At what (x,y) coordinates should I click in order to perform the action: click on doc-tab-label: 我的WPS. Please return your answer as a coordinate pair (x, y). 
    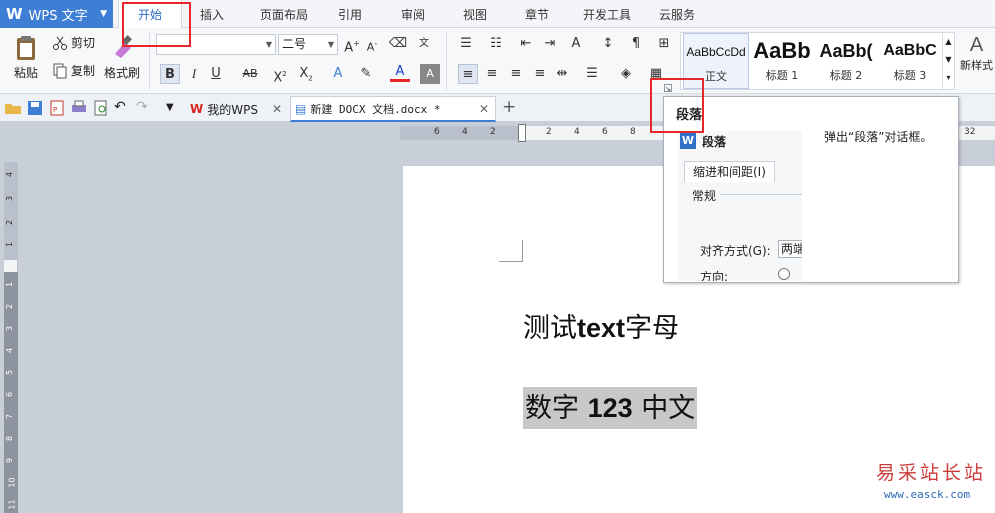
    Looking at the image, I should click on (232, 109).